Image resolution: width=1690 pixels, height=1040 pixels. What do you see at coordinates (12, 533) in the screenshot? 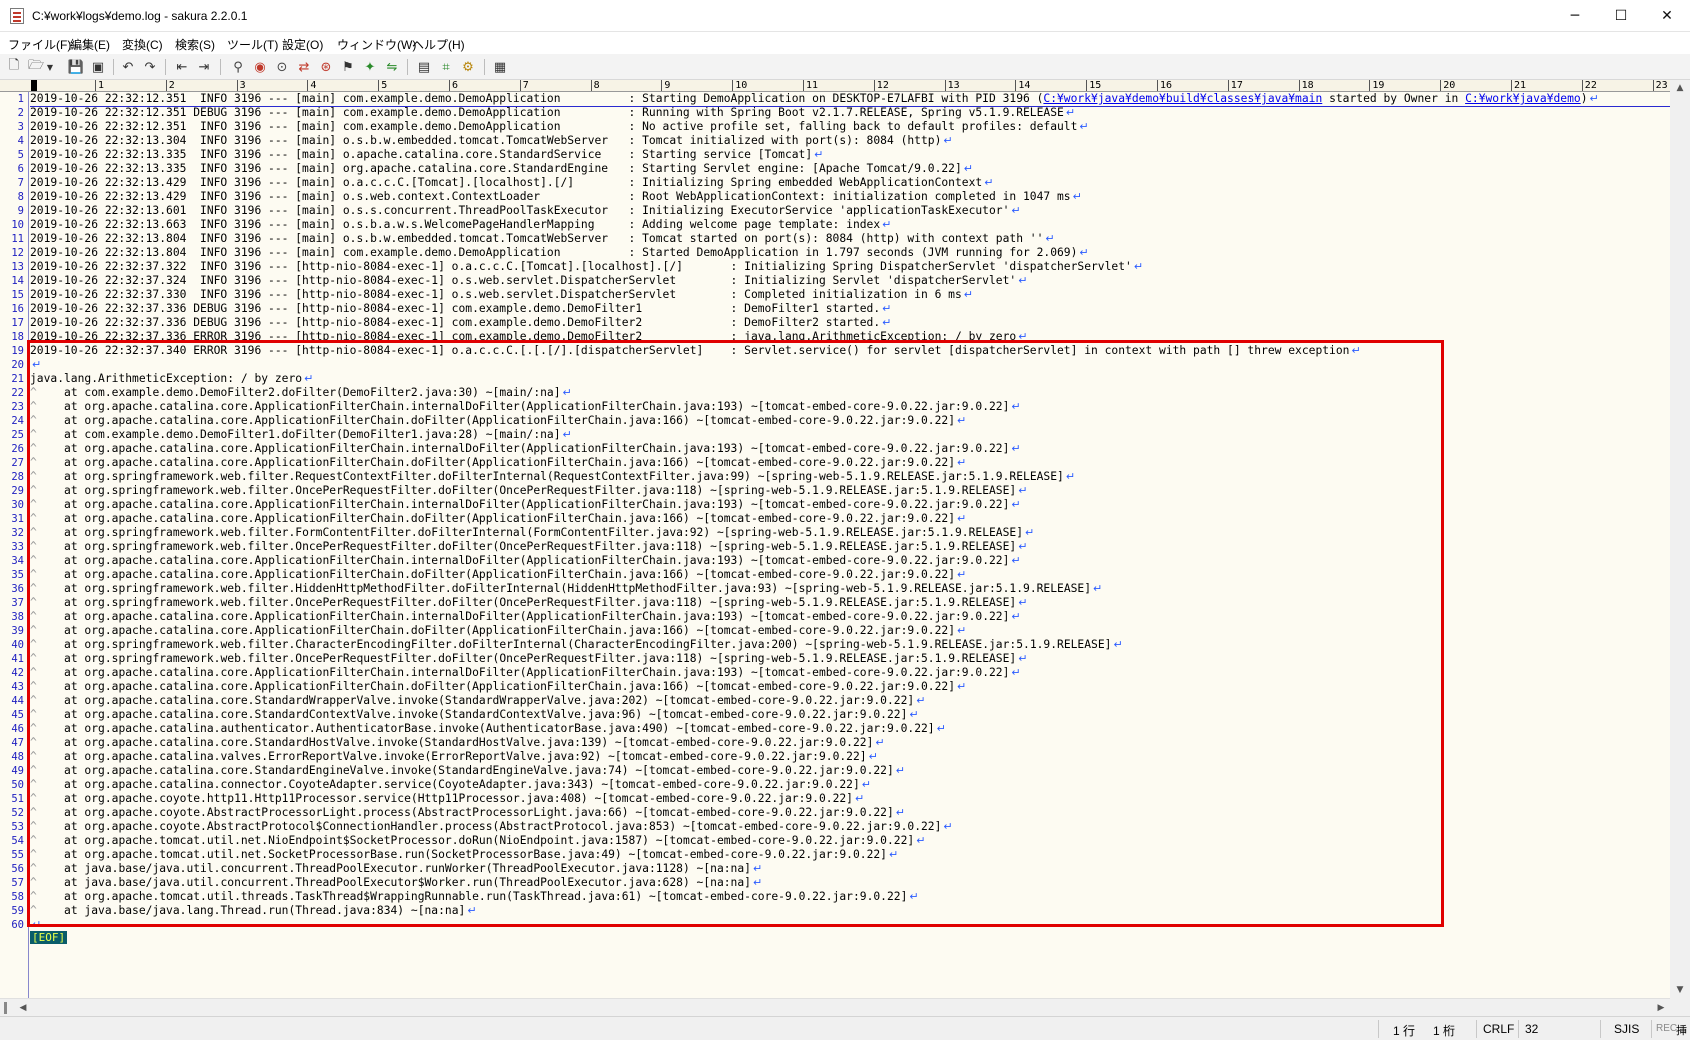
I see `line-number: 32` at bounding box center [12, 533].